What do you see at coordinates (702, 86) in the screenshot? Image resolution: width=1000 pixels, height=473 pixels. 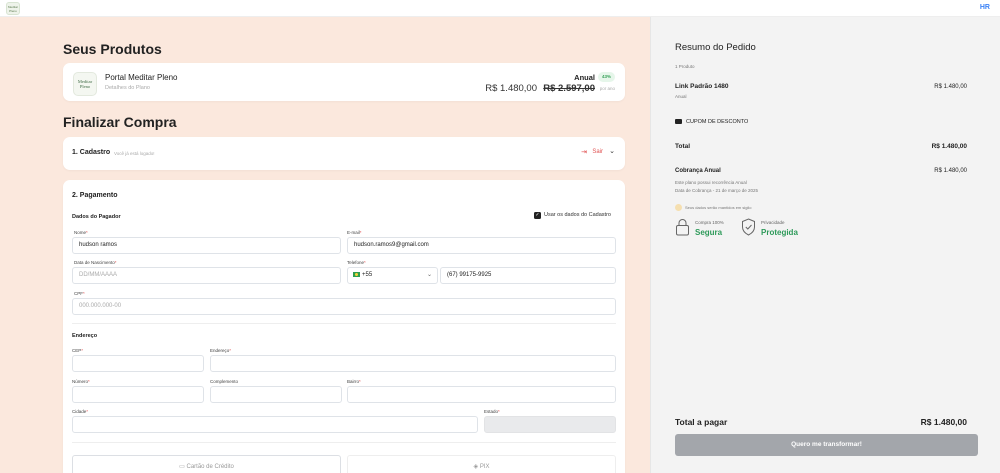 I see `summary-line-name: Link Padrão 1480` at bounding box center [702, 86].